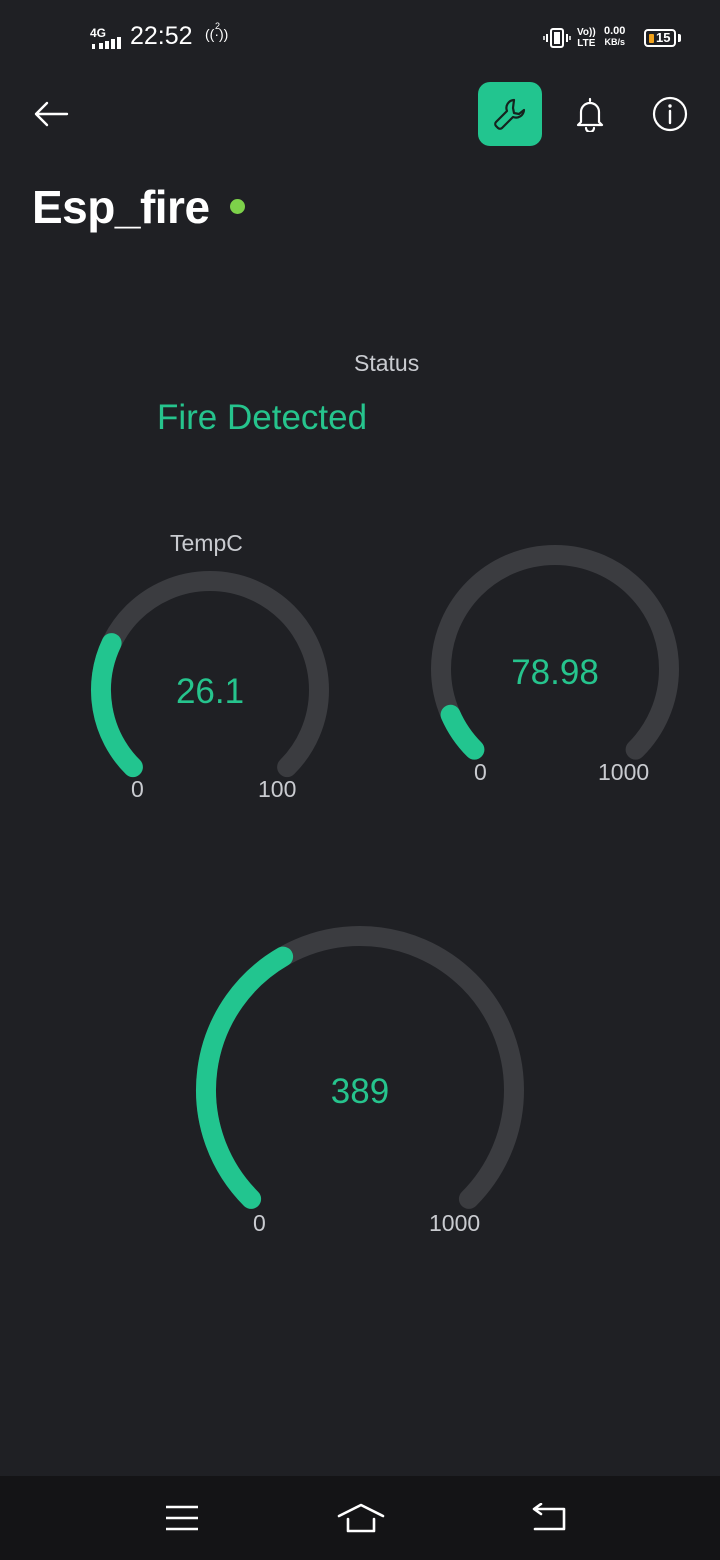 This screenshot has width=720, height=1560. Describe the element at coordinates (277, 789) in the screenshot. I see `gauge-1-max: 100` at that location.